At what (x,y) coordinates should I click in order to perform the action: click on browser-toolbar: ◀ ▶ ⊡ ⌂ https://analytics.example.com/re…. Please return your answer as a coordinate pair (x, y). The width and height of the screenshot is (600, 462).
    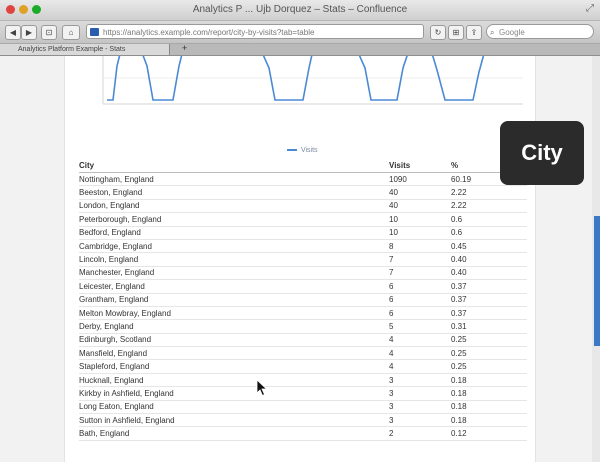
    Looking at the image, I should click on (300, 32).